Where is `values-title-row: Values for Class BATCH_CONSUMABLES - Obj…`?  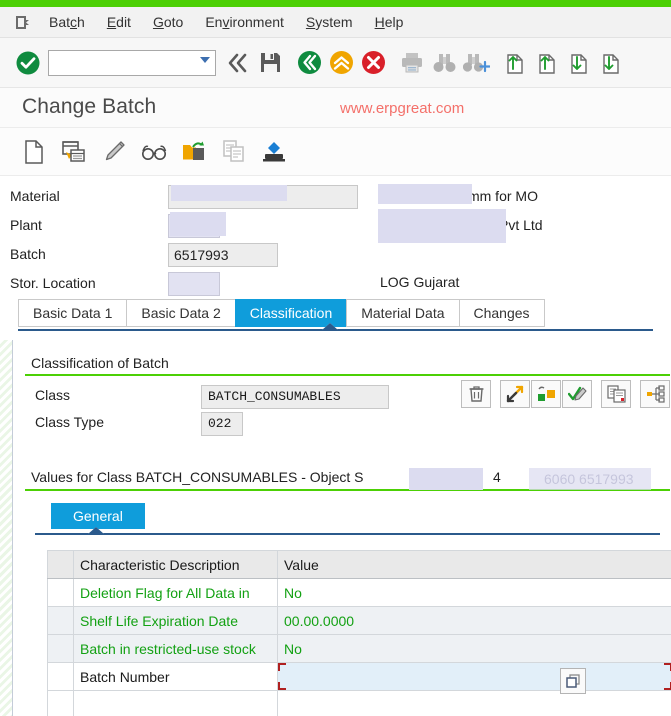
values-title-row: Values for Class BATCH_CONSUMABLES - Obj… is located at coordinates (347, 479).